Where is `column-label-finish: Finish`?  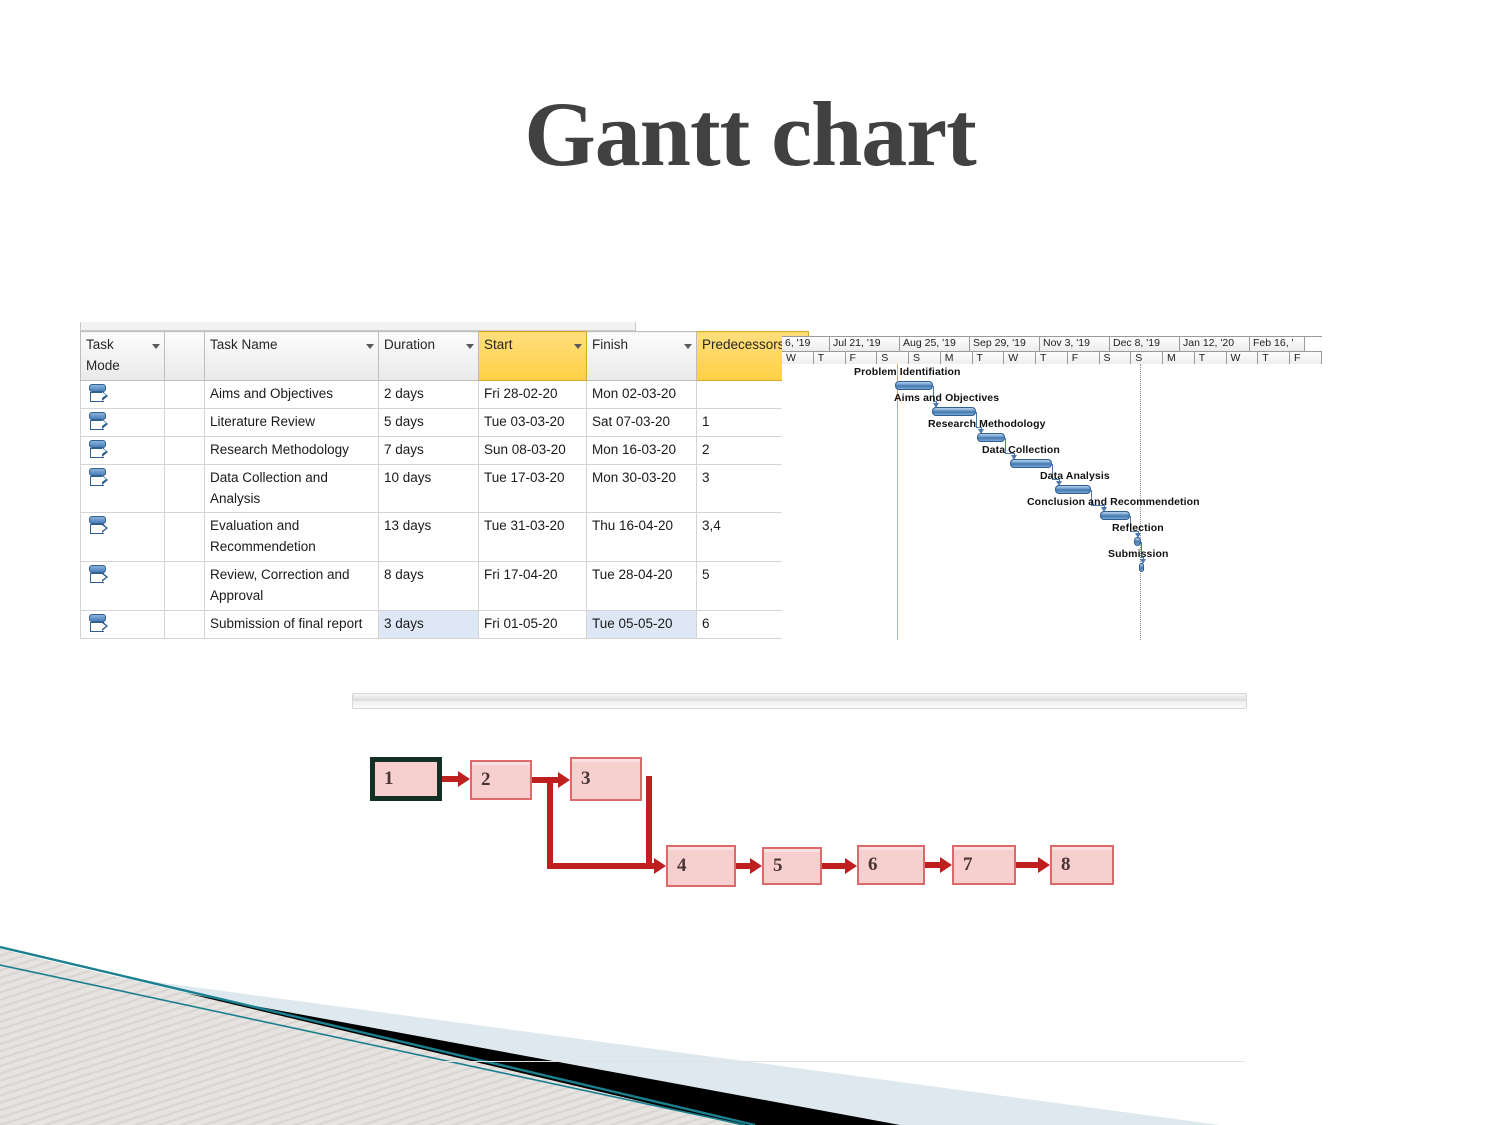 column-label-finish: Finish is located at coordinates (610, 344).